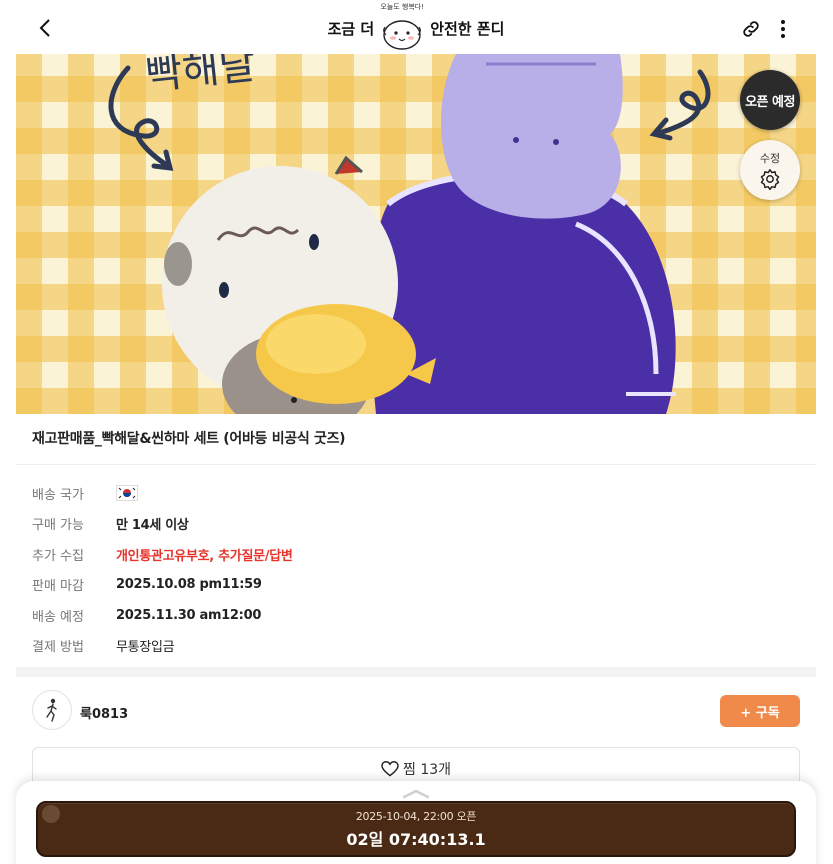  What do you see at coordinates (412, 585) in the screenshot?
I see `info-row-sale-deadline: 판매 마감 2025.10.08 pm11:59` at bounding box center [412, 585].